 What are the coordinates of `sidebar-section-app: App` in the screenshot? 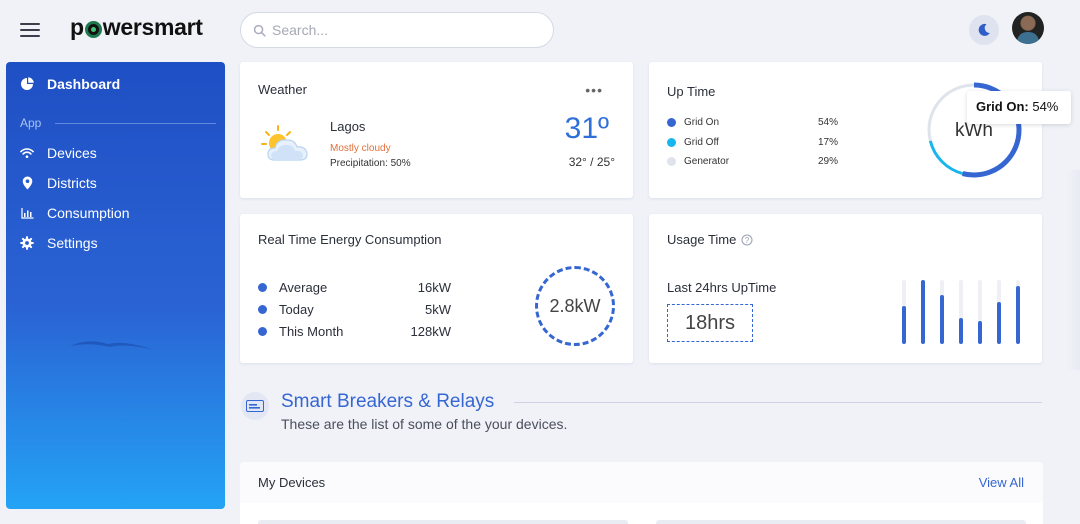 It's located at (118, 123).